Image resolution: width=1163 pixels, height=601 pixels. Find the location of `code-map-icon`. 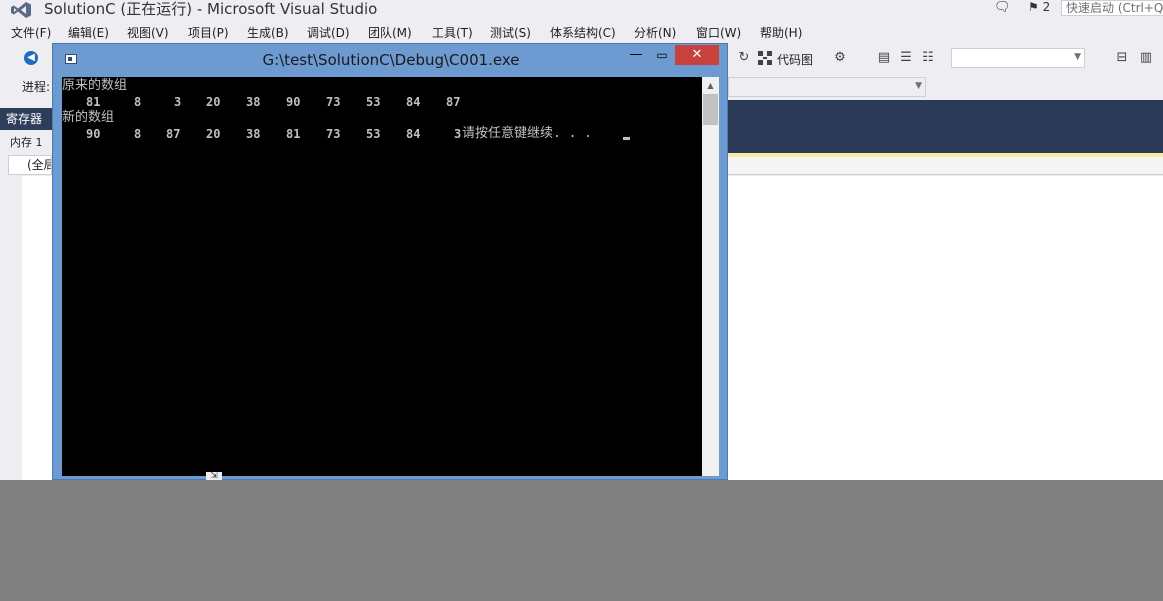

code-map-icon is located at coordinates (765, 58).